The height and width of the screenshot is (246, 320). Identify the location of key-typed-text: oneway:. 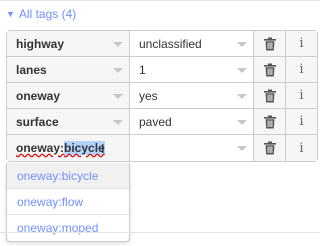
(40, 148).